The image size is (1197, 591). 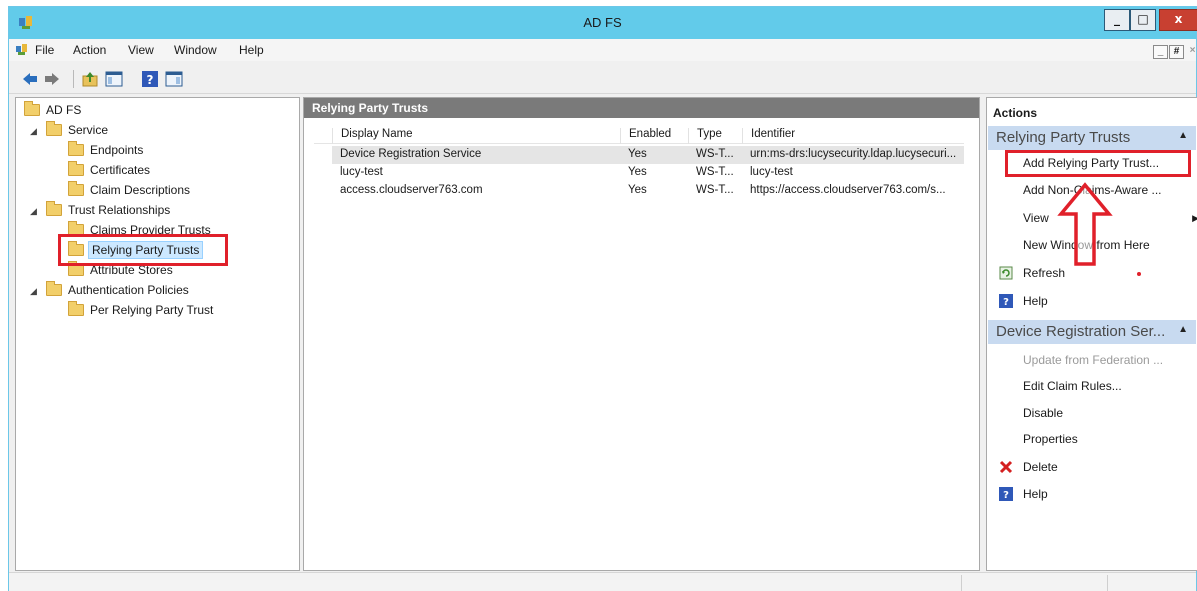 What do you see at coordinates (64, 110) in the screenshot?
I see `tree-label: AD FS` at bounding box center [64, 110].